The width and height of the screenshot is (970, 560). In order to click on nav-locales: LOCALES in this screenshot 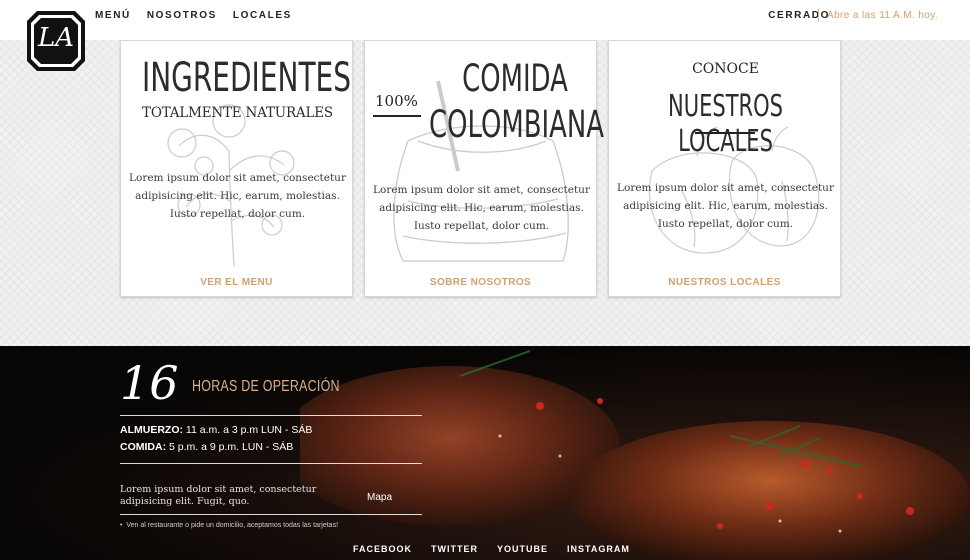, I will do `click(262, 15)`.